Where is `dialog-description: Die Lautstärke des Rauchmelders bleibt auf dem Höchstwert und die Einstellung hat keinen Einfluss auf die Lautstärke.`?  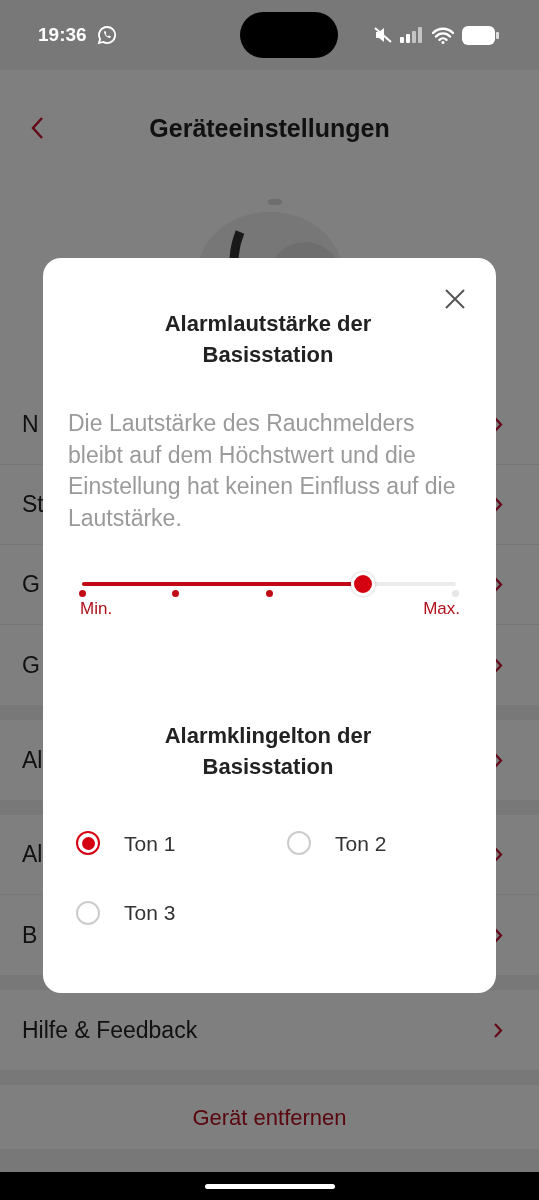 dialog-description: Die Lautstärke des Rauchmelders bleibt auf dem Höchstwert und die Einstellung hat keinen Einfluss auf die Lautstärke. is located at coordinates (262, 471).